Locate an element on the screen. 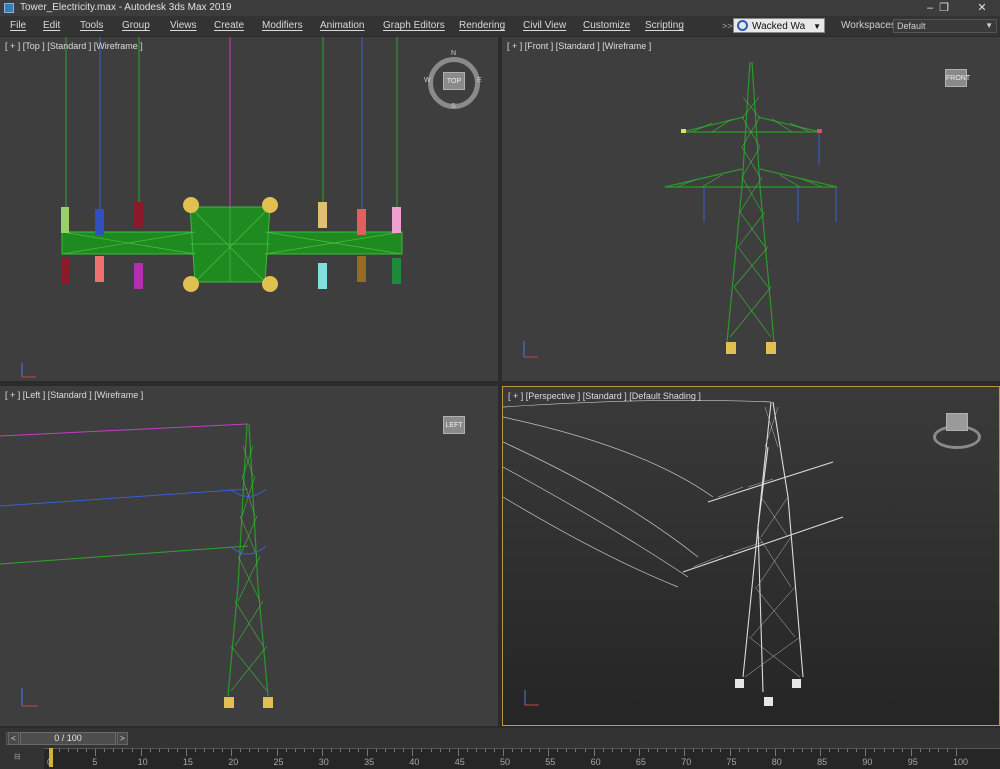 This screenshot has width=1000, height=769. menu-graph-editors: Graph Editors is located at coordinates (414, 26).